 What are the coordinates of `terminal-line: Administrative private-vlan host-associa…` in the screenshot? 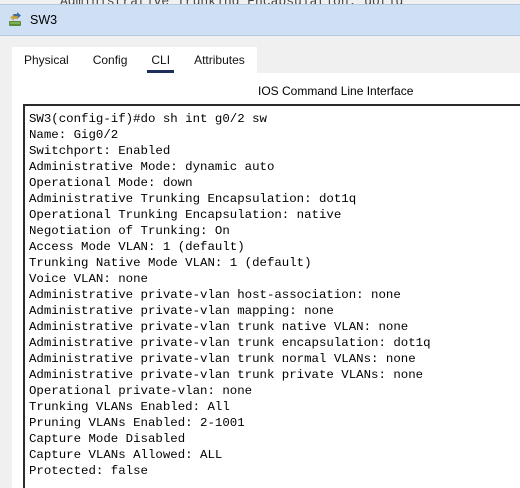 It's located at (215, 295).